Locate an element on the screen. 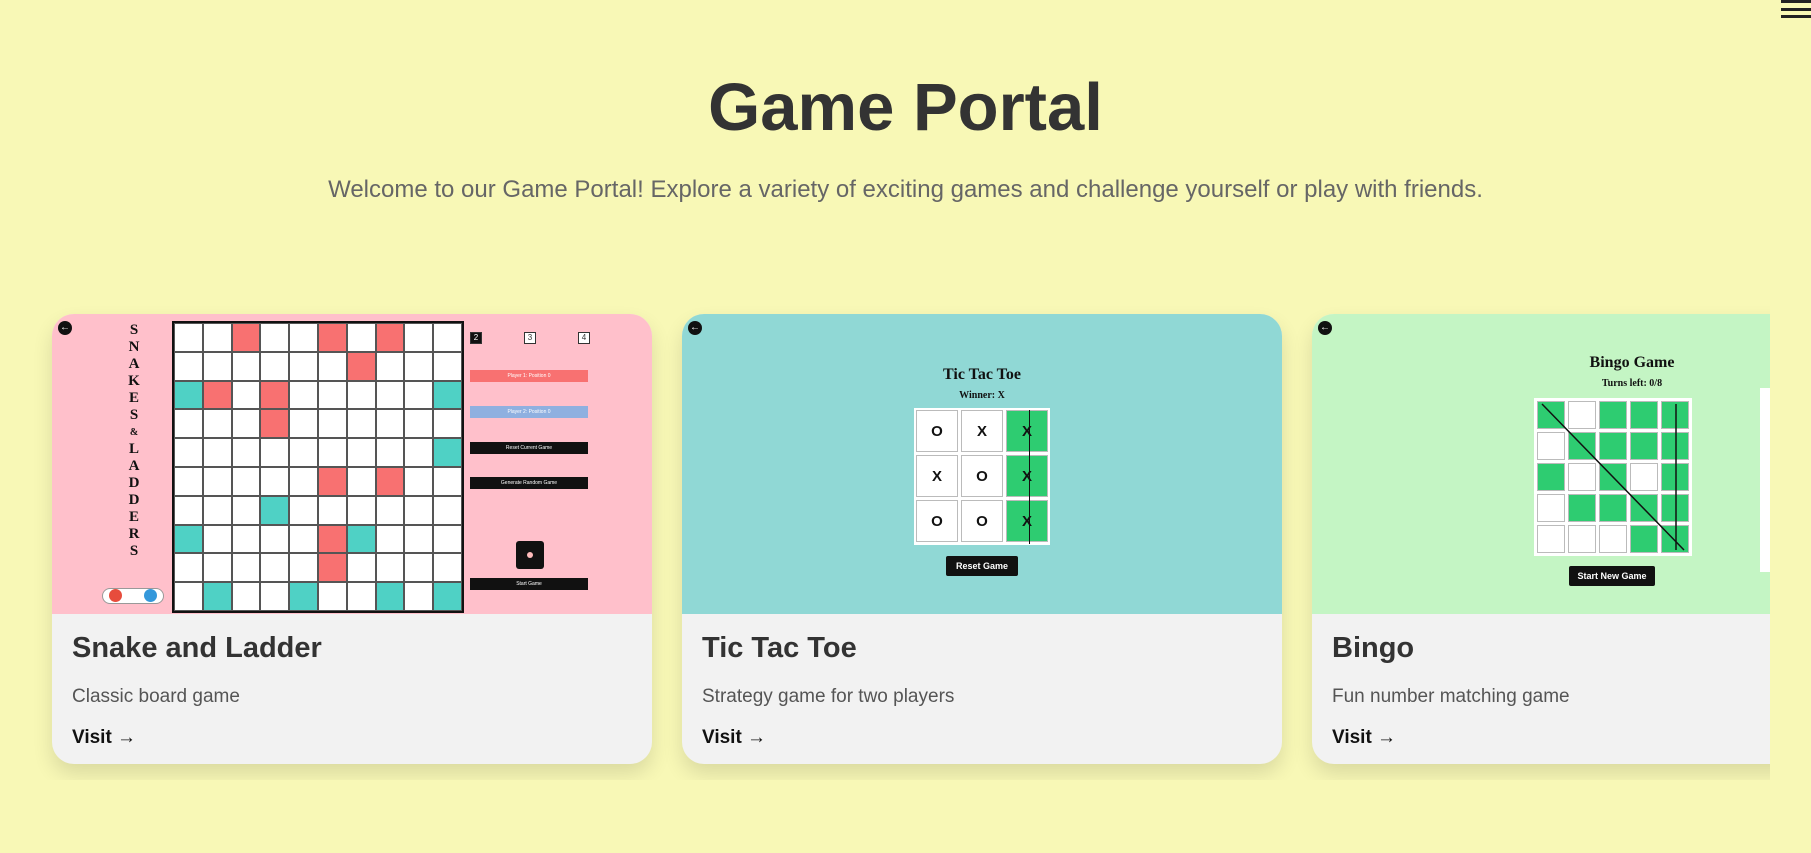  title-letter: A is located at coordinates (134, 466).